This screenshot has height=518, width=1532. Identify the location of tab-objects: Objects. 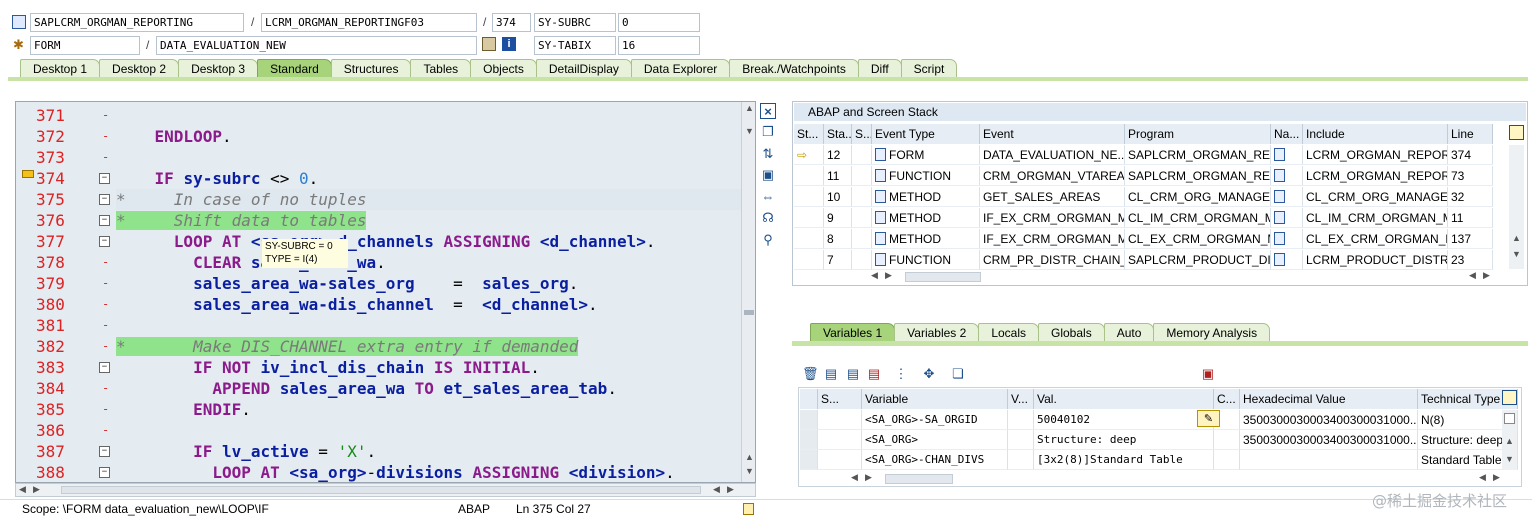
(503, 68).